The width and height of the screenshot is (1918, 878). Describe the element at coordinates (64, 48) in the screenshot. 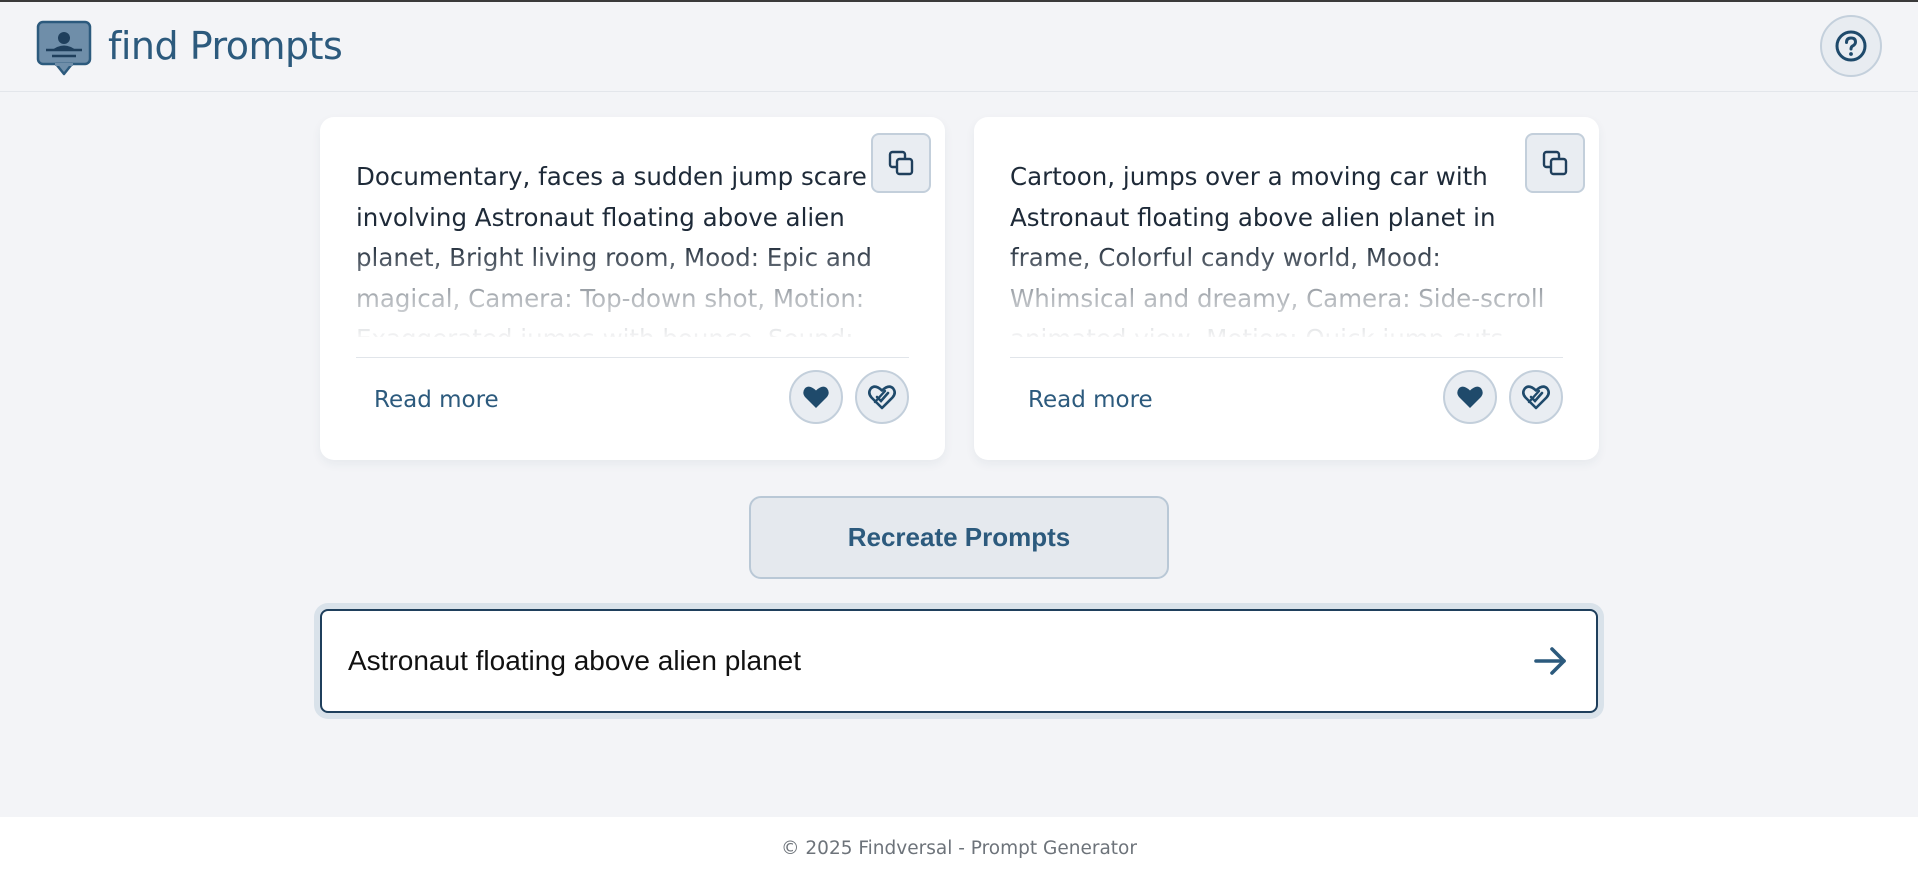

I see `chat-person-icon` at that location.